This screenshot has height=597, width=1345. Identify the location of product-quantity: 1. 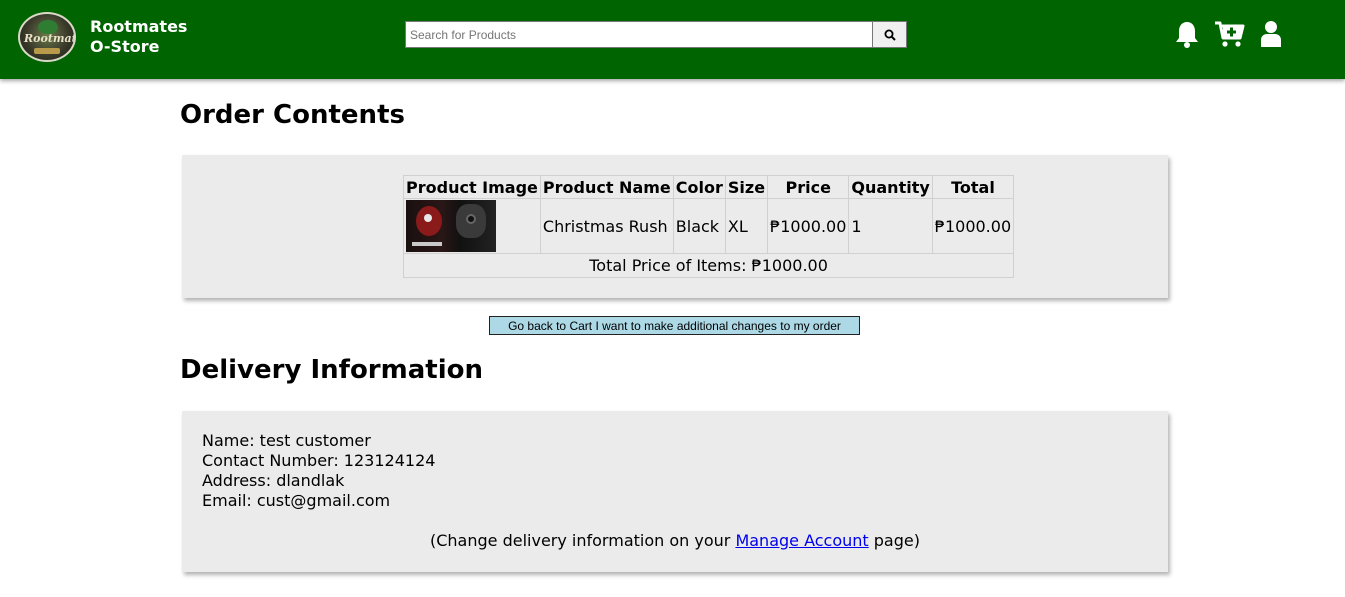
(890, 226).